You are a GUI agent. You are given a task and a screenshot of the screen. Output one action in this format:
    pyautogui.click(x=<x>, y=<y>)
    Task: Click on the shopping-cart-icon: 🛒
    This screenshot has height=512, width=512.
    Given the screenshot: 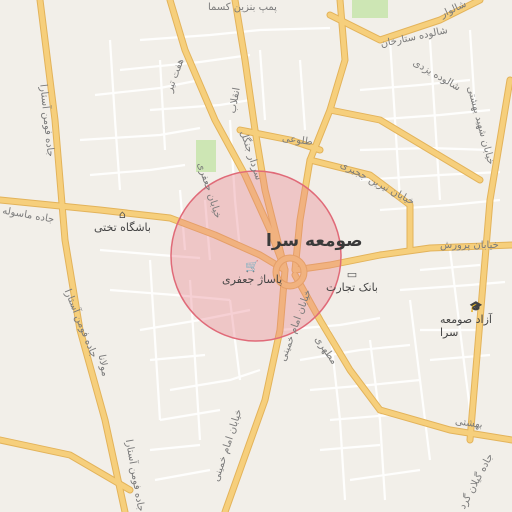 What is the action you would take?
    pyautogui.click(x=252, y=266)
    